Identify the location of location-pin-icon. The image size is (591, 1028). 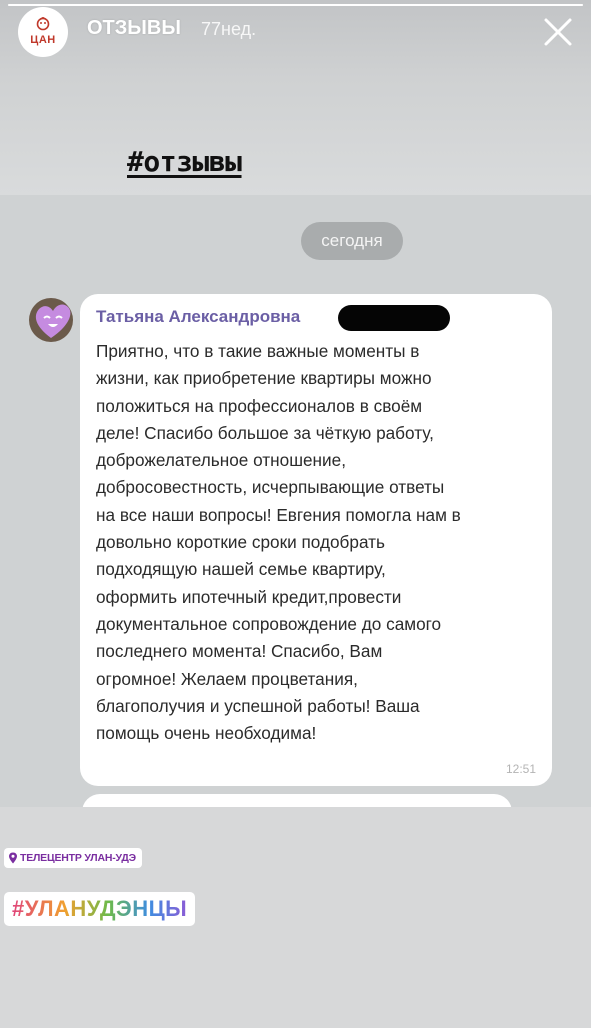
(13, 858).